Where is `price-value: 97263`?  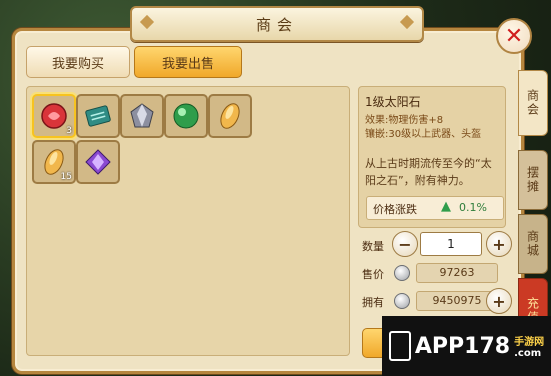
price-value: 97263 is located at coordinates (457, 273).